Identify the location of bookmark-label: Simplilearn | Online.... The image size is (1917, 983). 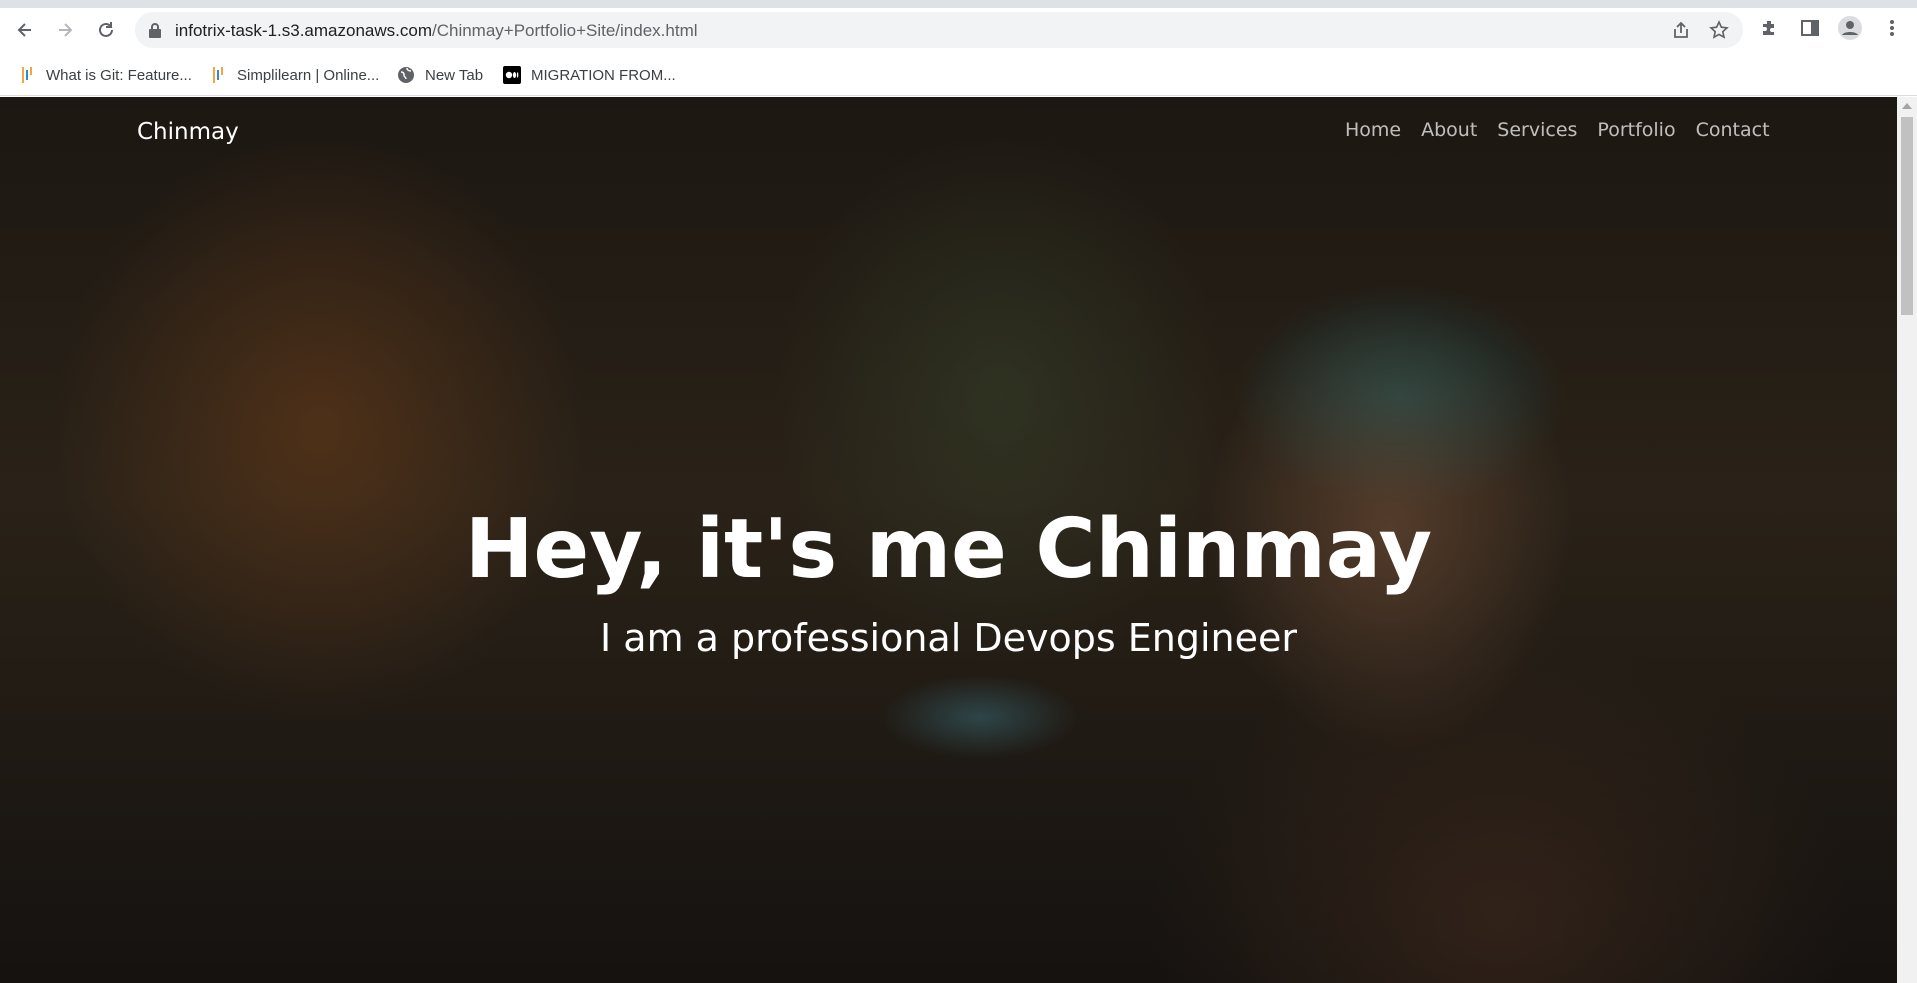
(308, 75).